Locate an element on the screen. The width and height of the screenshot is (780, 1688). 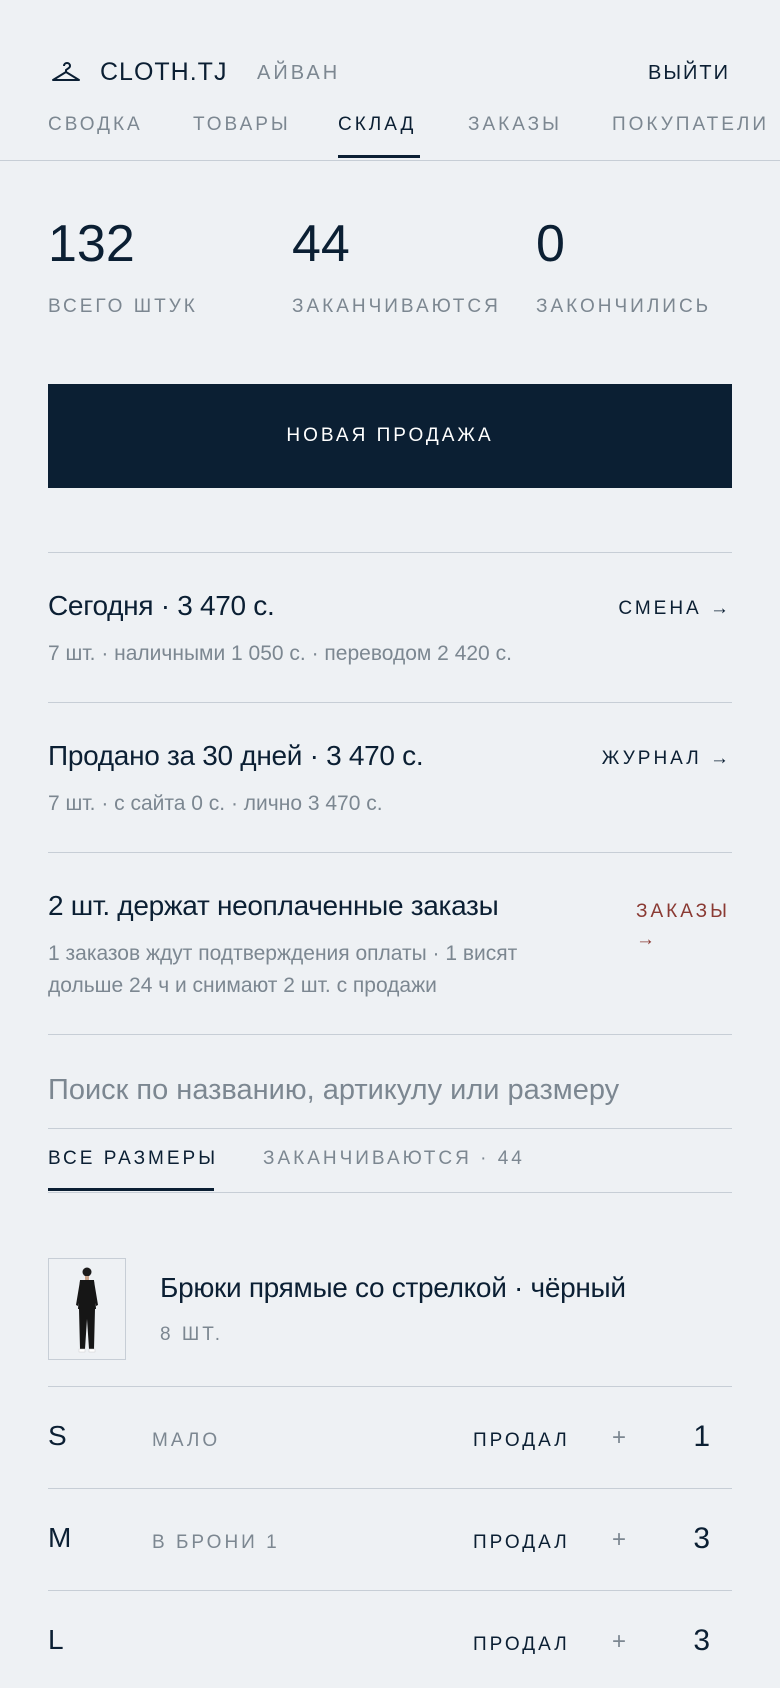
stat-total-label: ВСЕГО ШТУК is located at coordinates (123, 306).